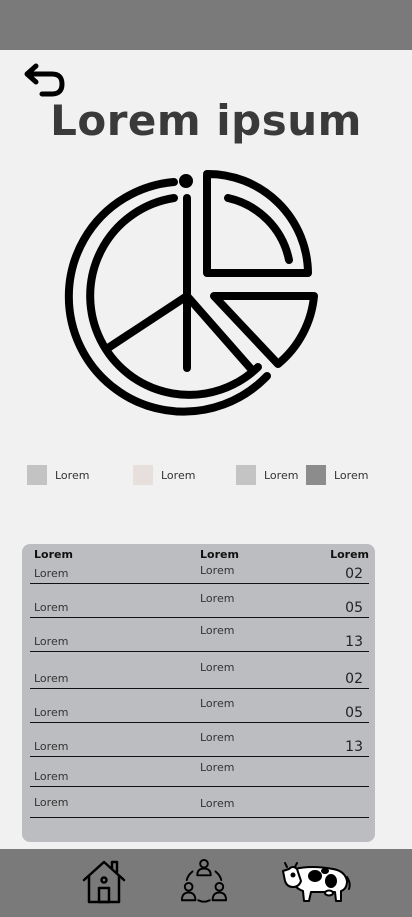 The width and height of the screenshot is (412, 917). I want to click on chart-legend: Lorem Lorem Lorem Lorem, so click(206, 475).